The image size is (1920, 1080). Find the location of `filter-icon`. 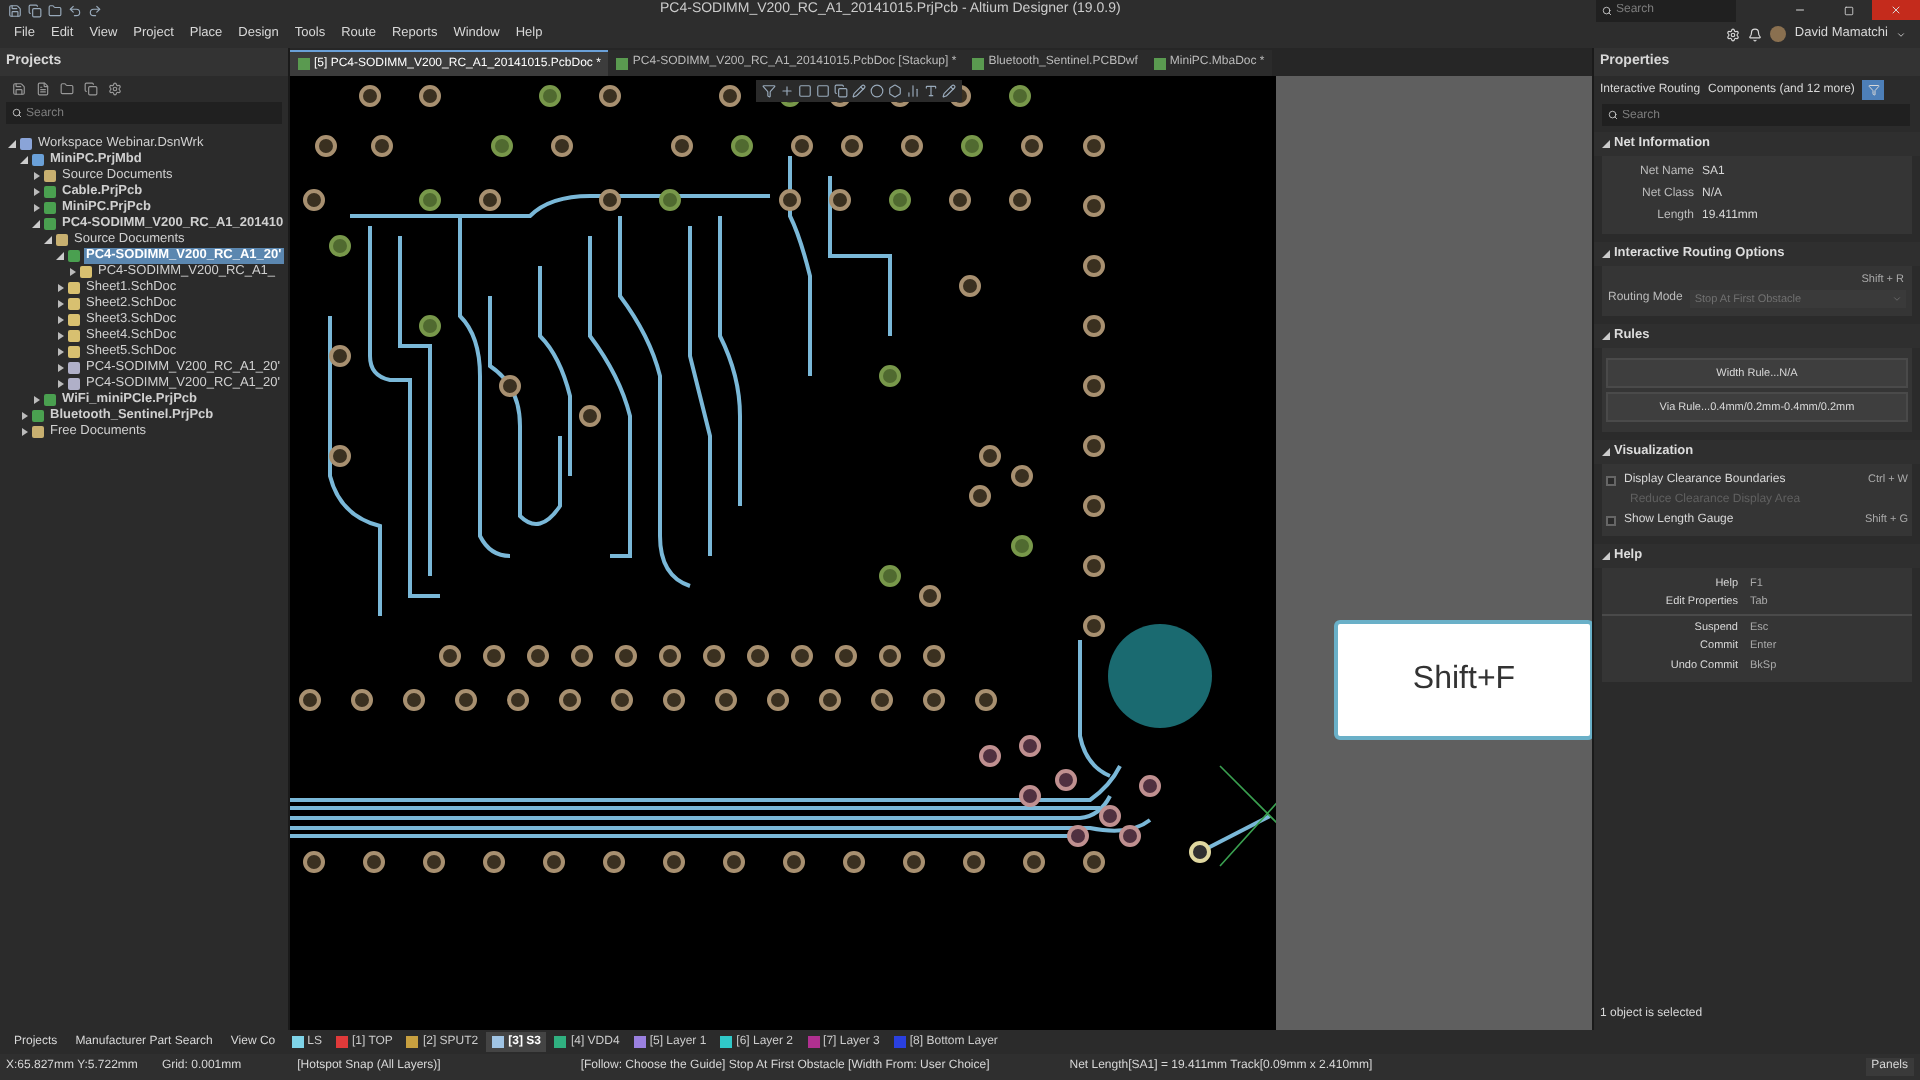

filter-icon is located at coordinates (1873, 90).